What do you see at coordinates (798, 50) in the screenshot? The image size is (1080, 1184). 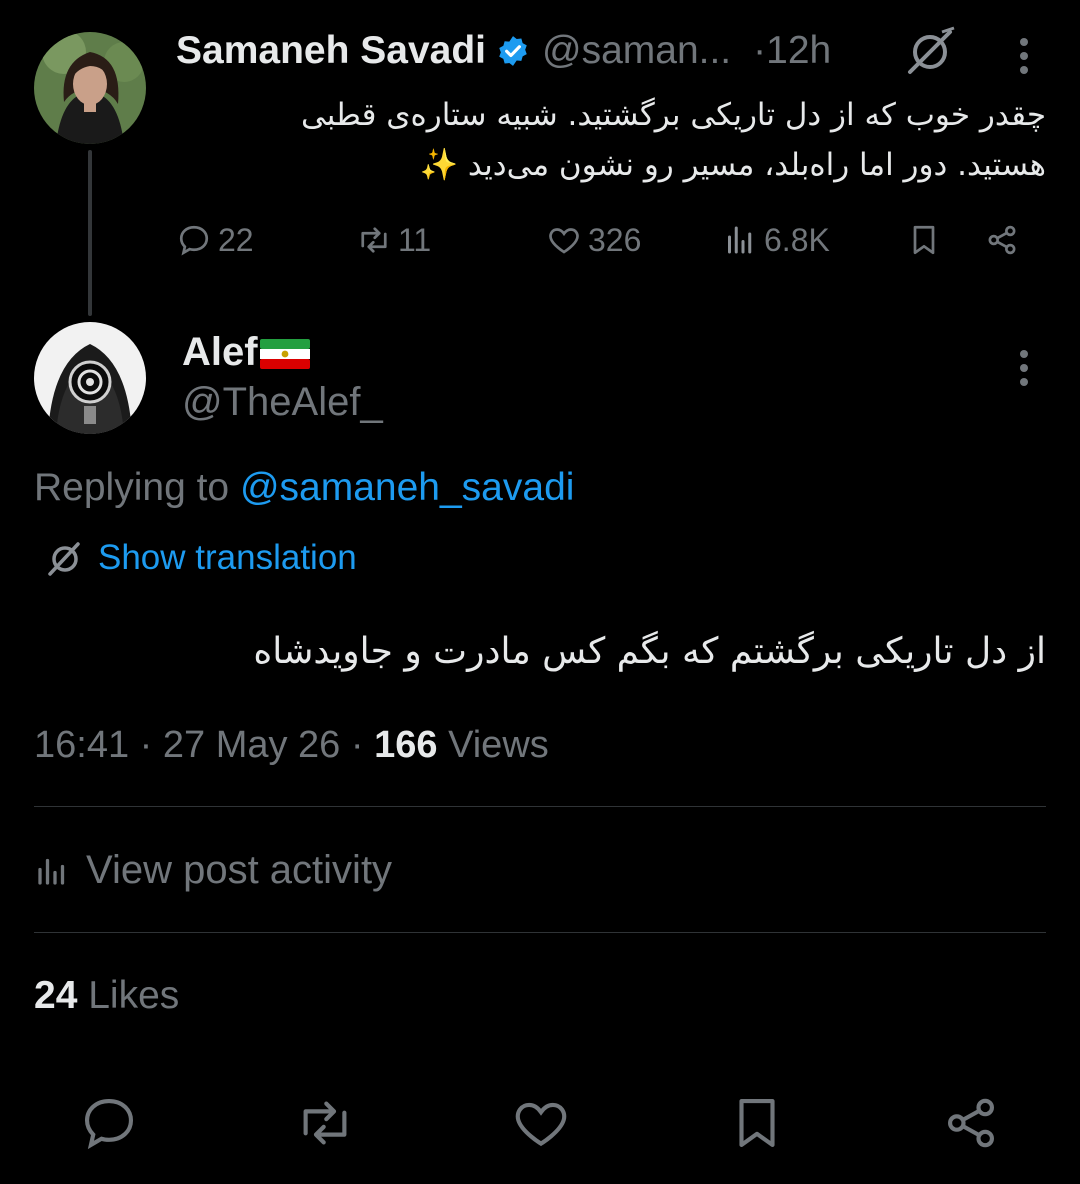 I see `parent-post-time: 12h` at bounding box center [798, 50].